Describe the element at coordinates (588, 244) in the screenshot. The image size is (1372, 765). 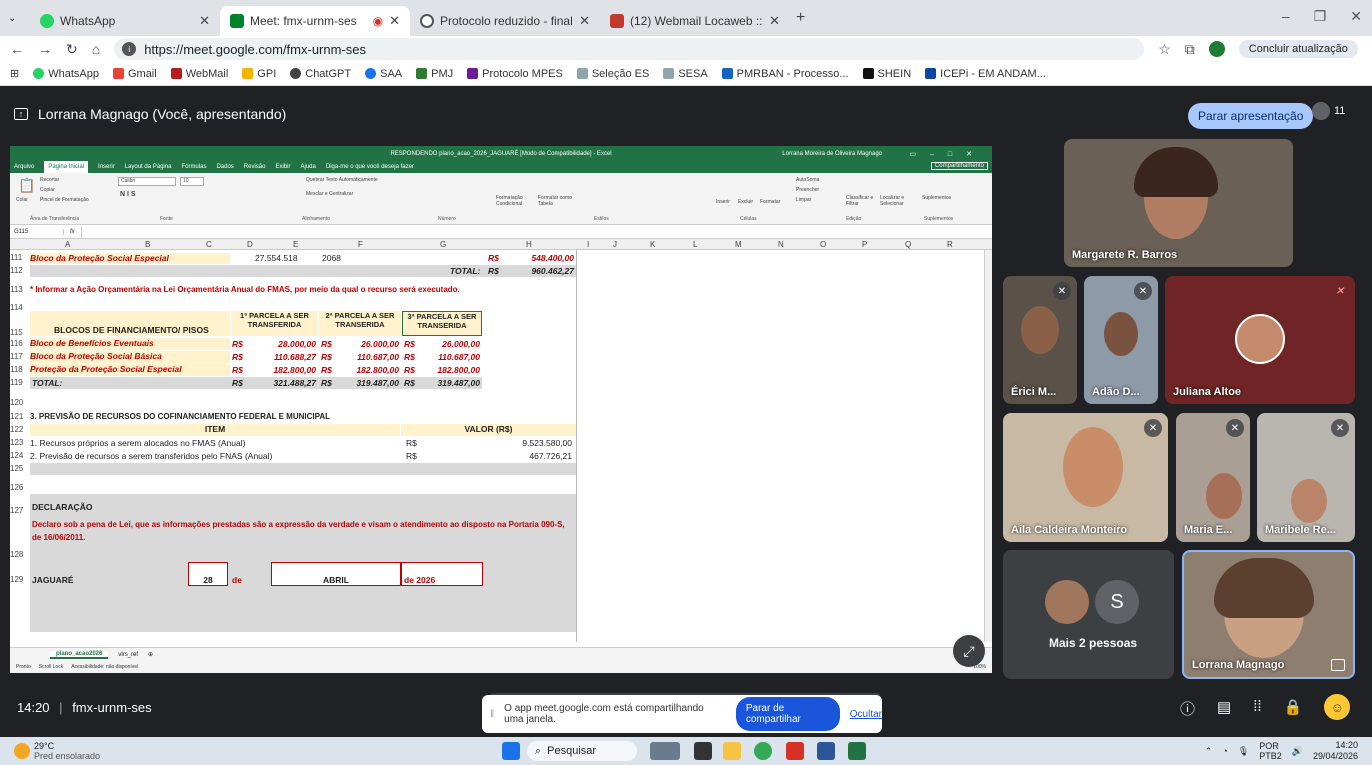
I see `col-header: I` at that location.